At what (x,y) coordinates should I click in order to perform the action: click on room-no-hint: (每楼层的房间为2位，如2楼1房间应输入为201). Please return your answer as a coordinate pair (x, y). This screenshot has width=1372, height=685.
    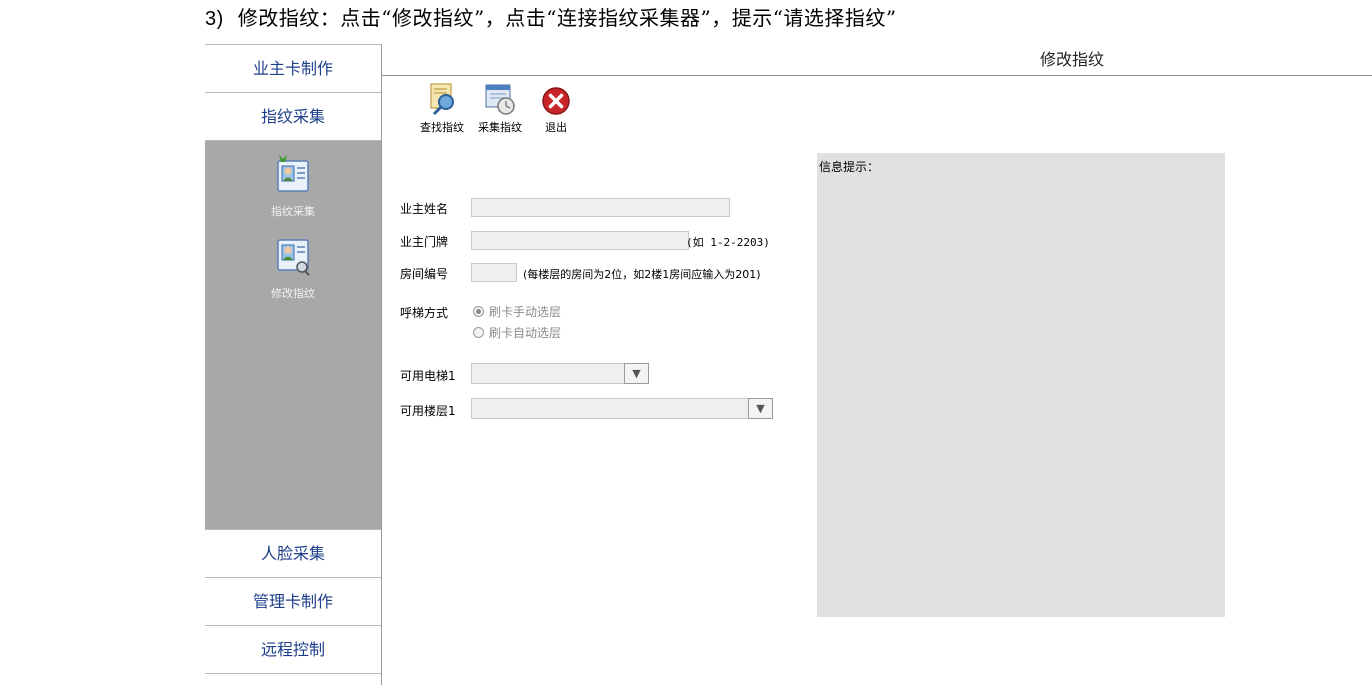
    Looking at the image, I should click on (642, 274).